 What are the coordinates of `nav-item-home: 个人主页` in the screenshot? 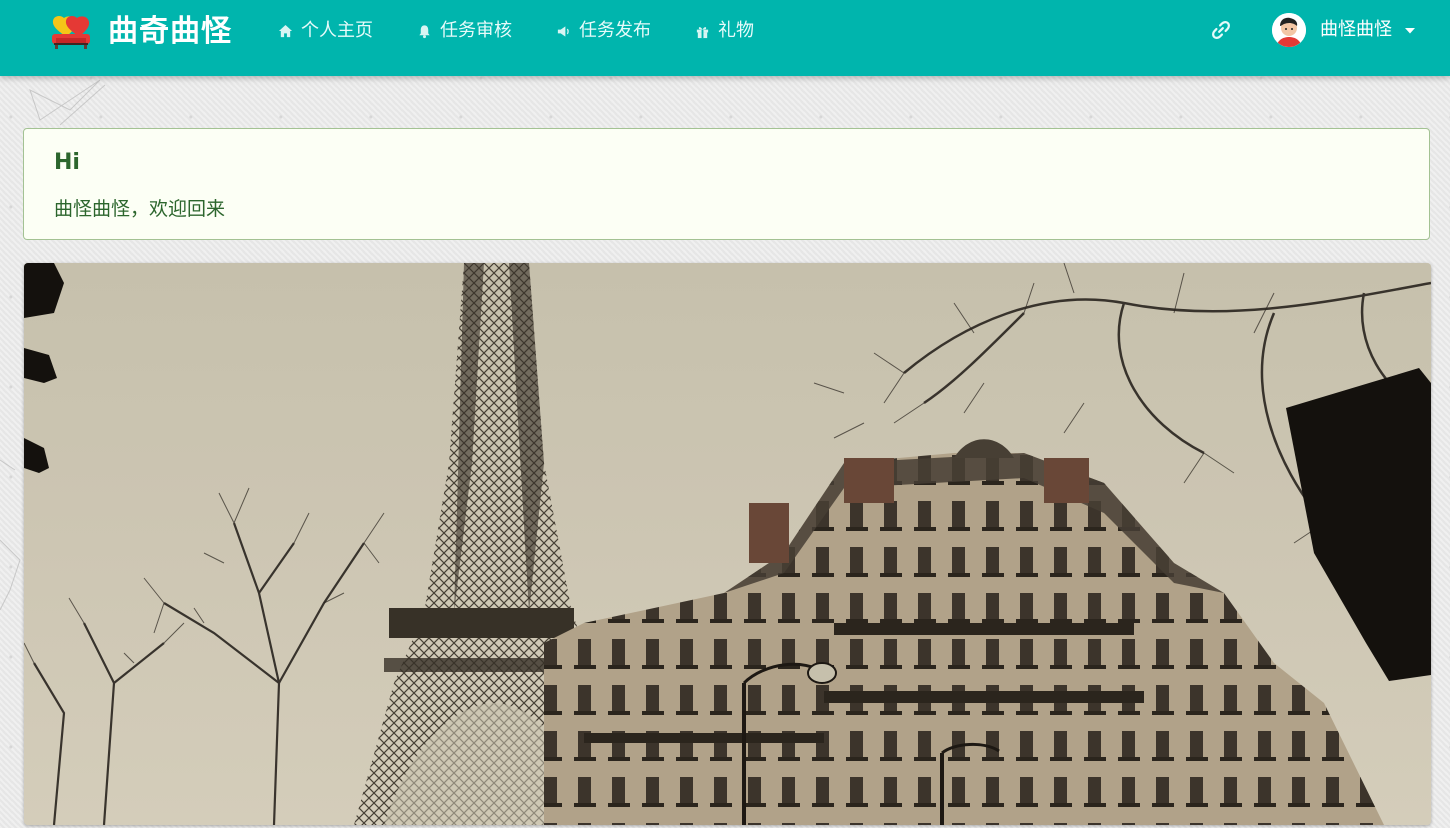 It's located at (325, 31).